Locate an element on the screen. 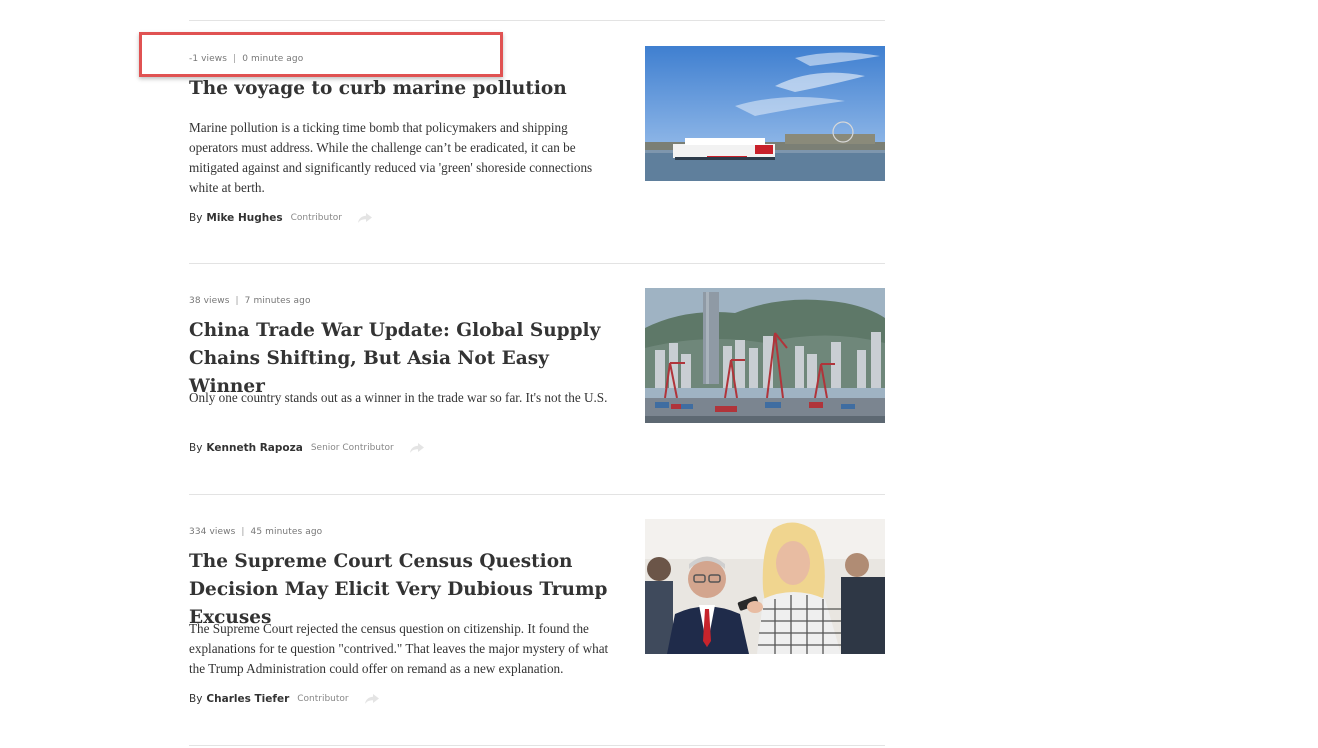 This screenshot has height=748, width=1318. article-byline: By Mike Hughes Contributor is located at coordinates (280, 218).